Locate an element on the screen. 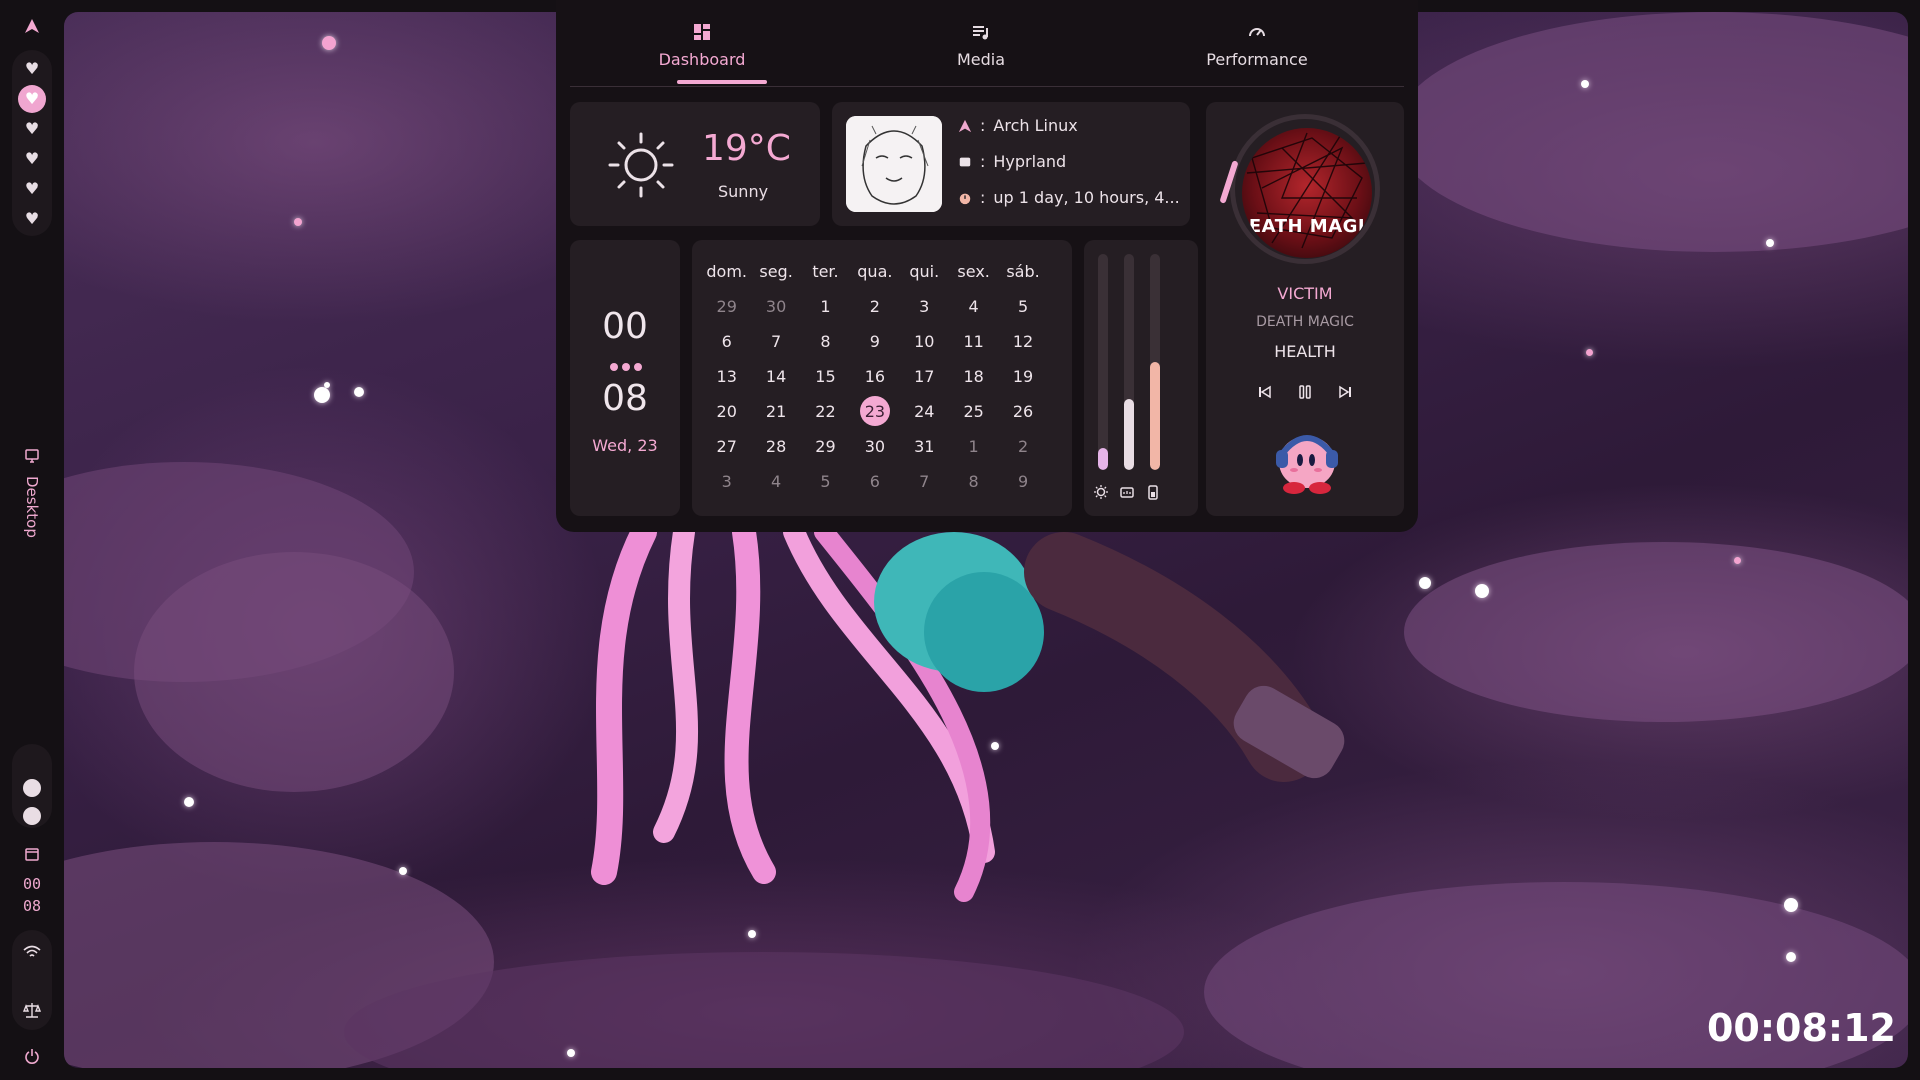  balance-icon is located at coordinates (32, 1010).